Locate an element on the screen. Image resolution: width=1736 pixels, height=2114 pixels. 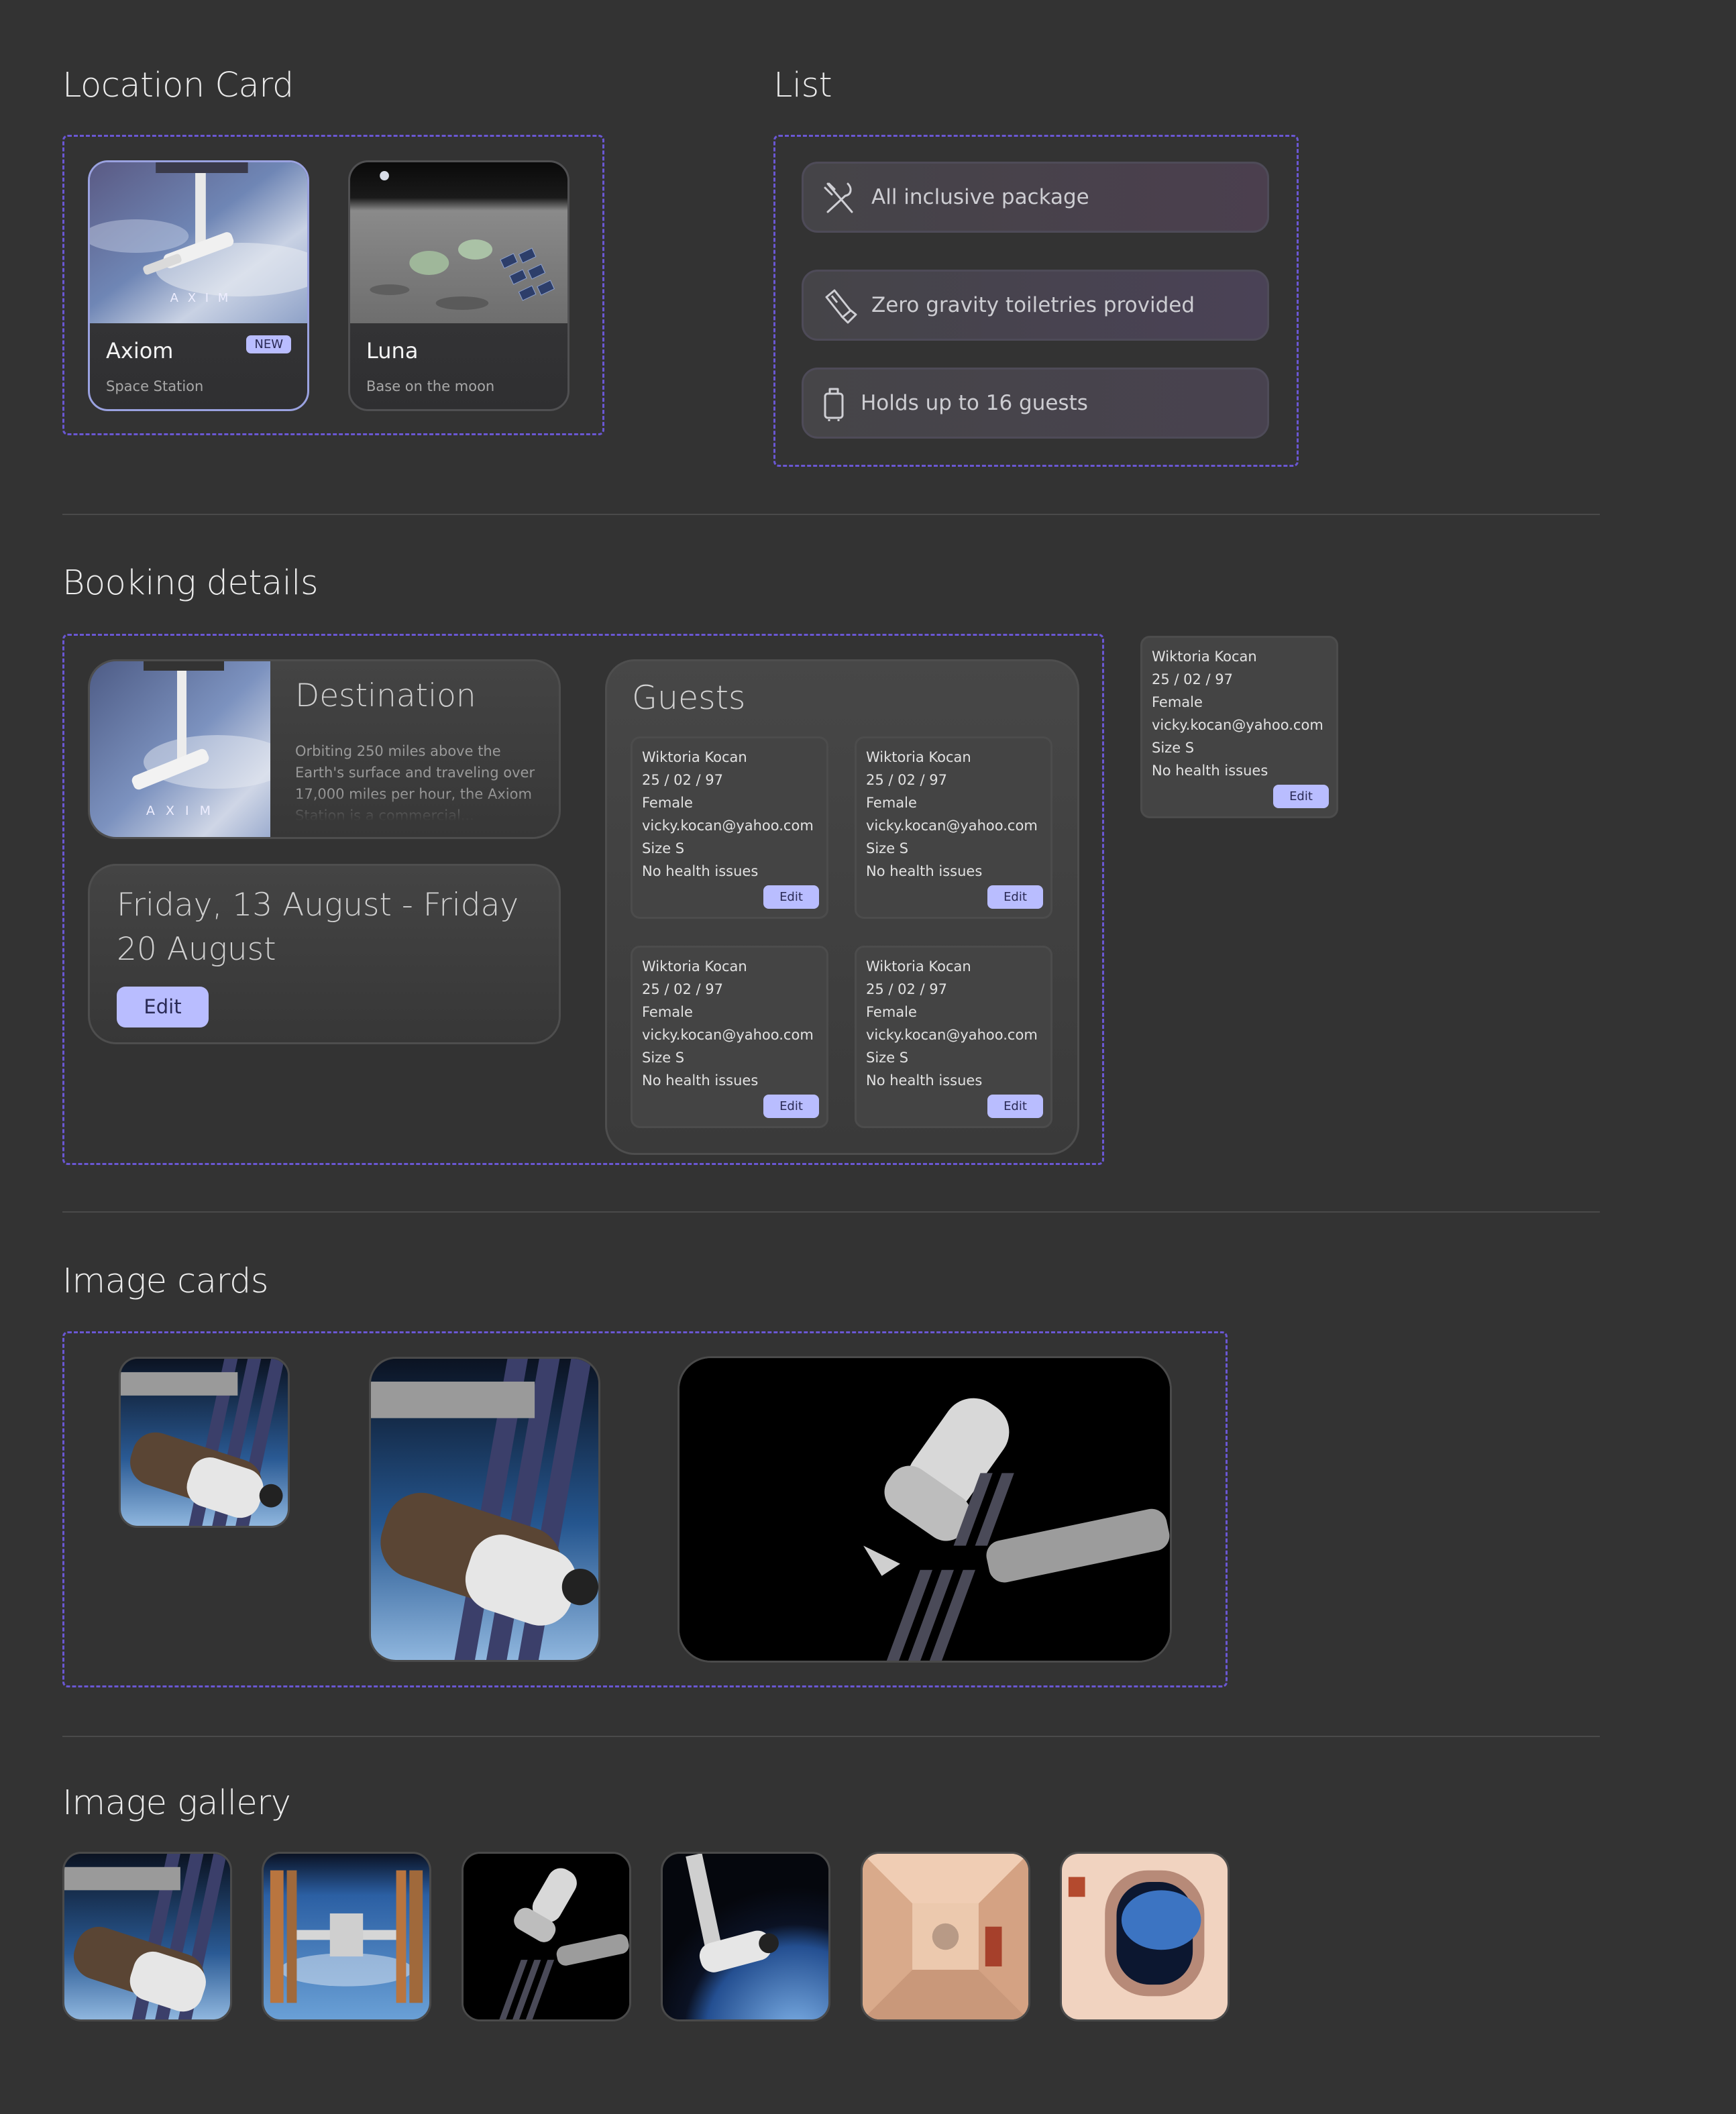
list-item-label: Holds up to 16 guests is located at coordinates (974, 403).